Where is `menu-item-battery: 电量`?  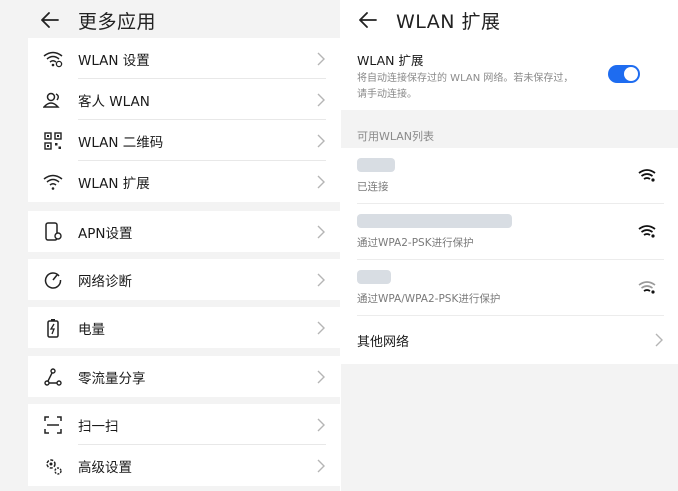
menu-item-battery: 电量 is located at coordinates (184, 327).